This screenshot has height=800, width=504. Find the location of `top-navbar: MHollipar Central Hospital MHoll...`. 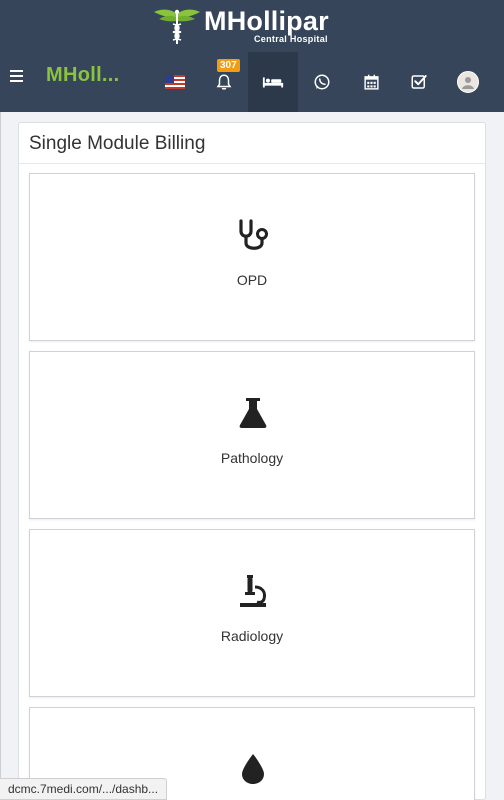

top-navbar: MHollipar Central Hospital MHoll... is located at coordinates (252, 56).